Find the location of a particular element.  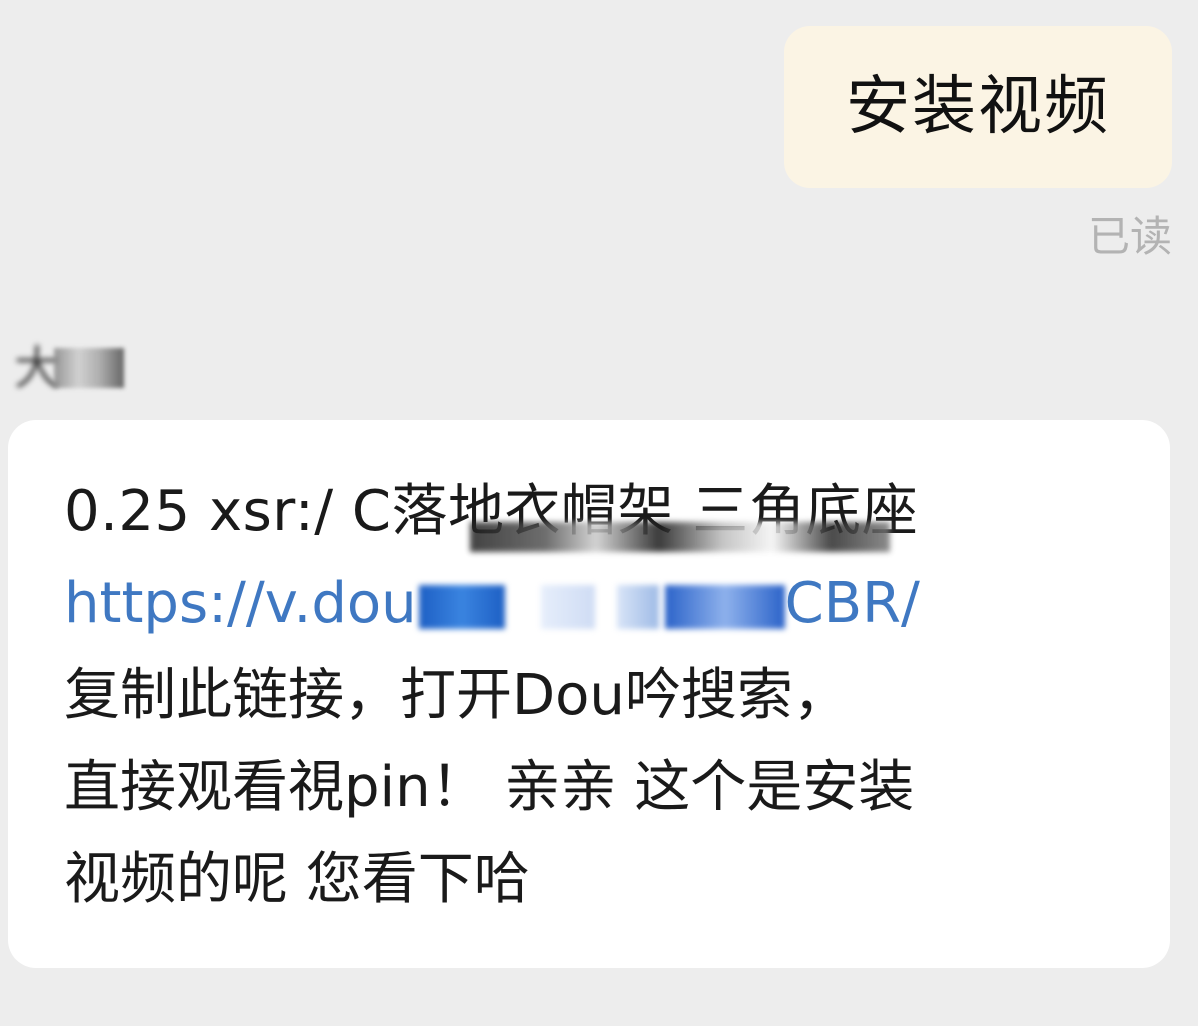

message-line-closing: 视频的呢 您看下哈 is located at coordinates (297, 879).